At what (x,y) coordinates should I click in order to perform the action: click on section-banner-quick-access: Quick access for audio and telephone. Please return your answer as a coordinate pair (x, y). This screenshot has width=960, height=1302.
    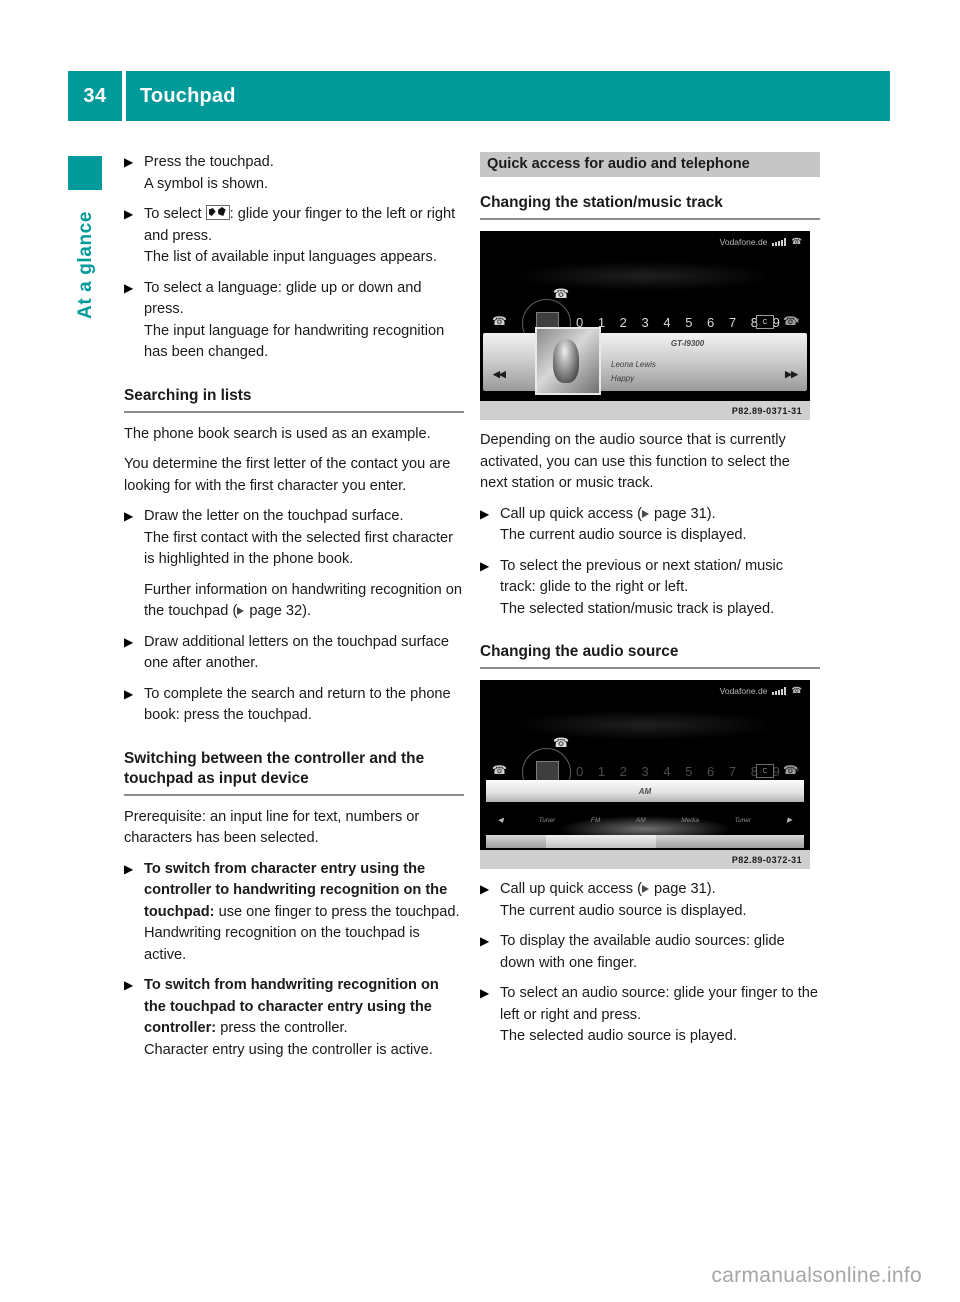
    Looking at the image, I should click on (650, 164).